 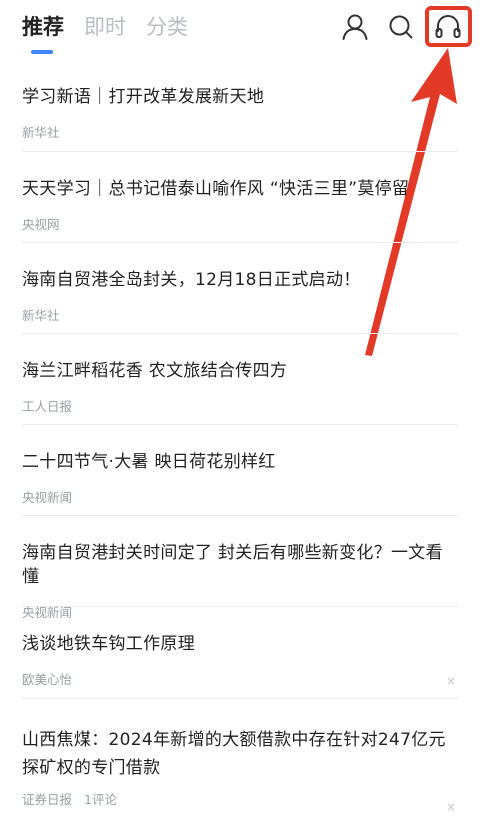 What do you see at coordinates (143, 97) in the screenshot?
I see `news-title: 学习新语｜打开改革发展新天地` at bounding box center [143, 97].